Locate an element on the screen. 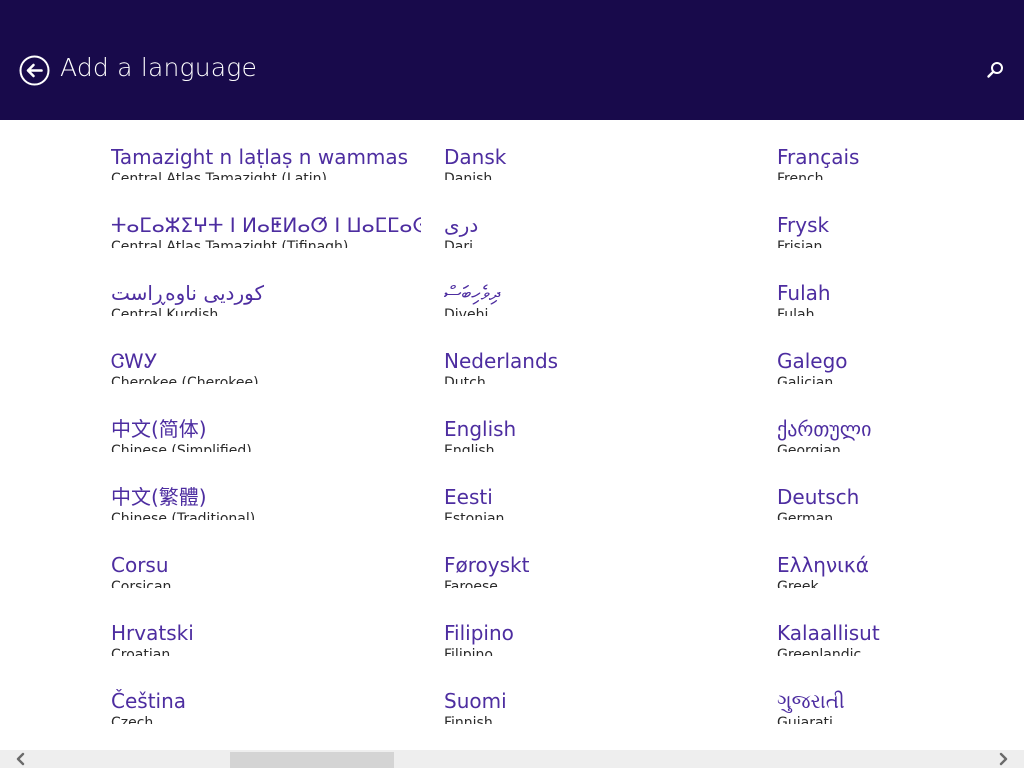 This screenshot has width=1024, height=768. language-native-name: Deutsch is located at coordinates (818, 497).